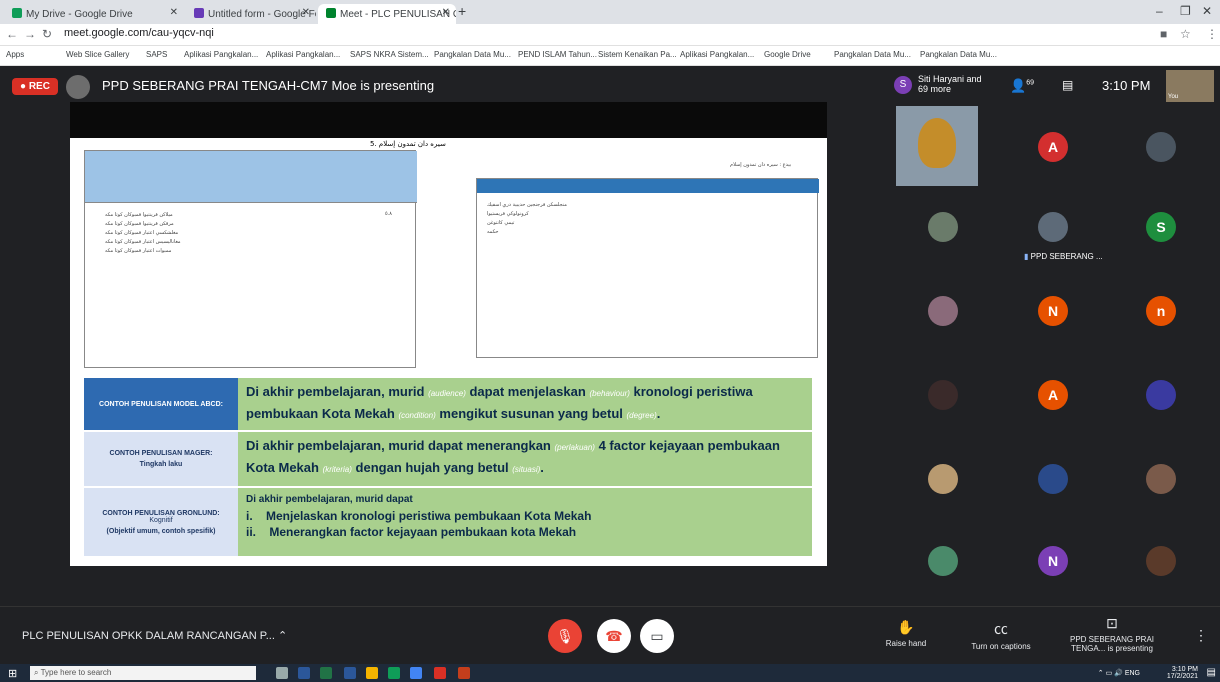  I want to click on pinned-presenter-tile, so click(1053, 227).